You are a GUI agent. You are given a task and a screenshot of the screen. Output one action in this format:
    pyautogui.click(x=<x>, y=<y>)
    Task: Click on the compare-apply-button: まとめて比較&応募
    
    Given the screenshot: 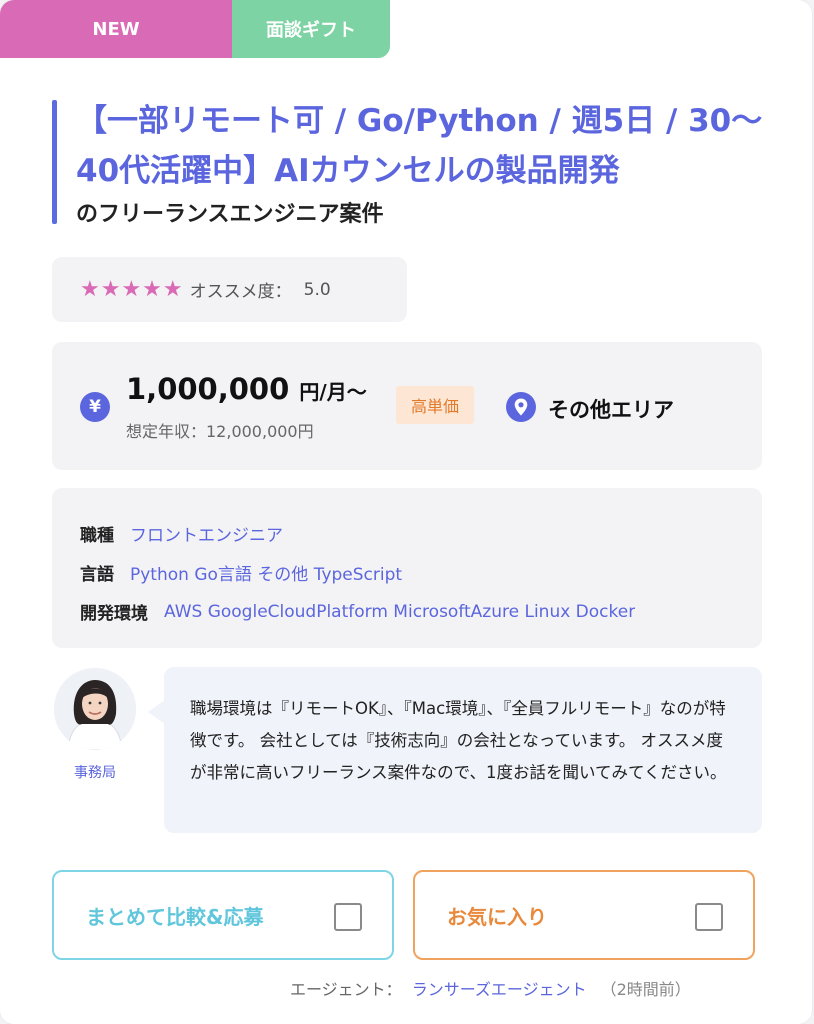 What is the action you would take?
    pyautogui.click(x=223, y=915)
    